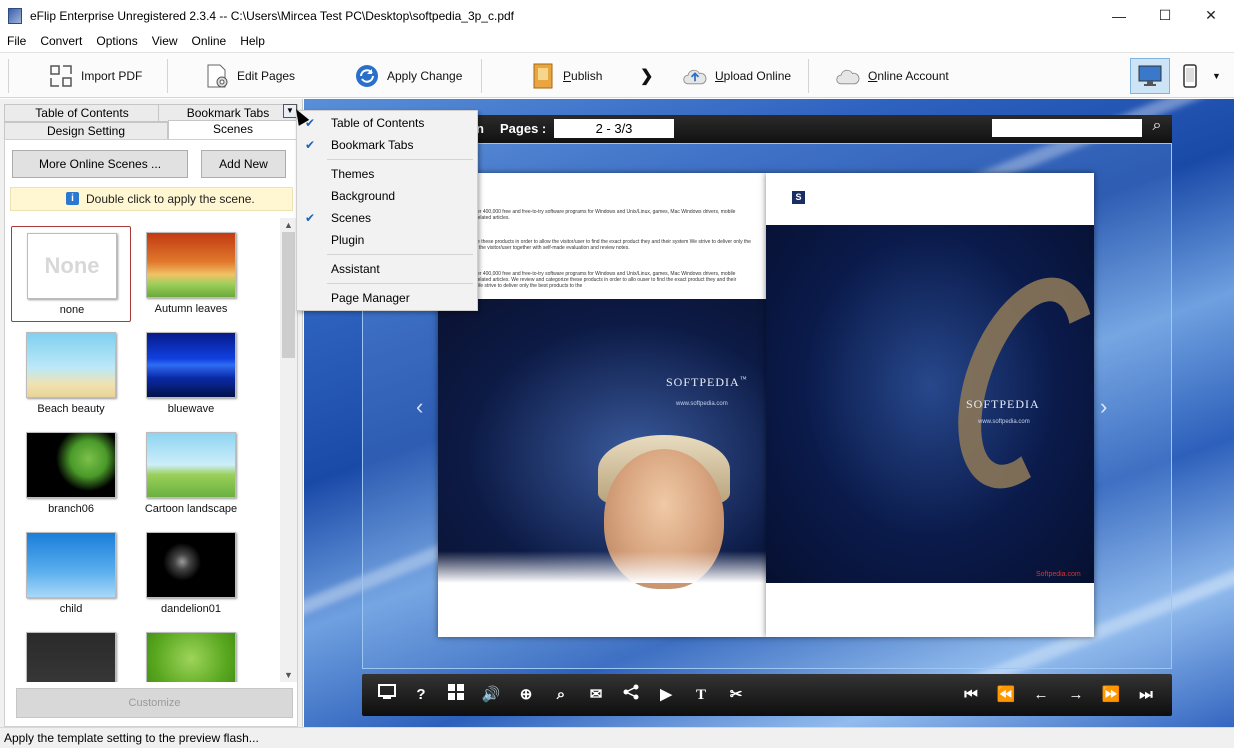  What do you see at coordinates (1119, 15) in the screenshot?
I see `minimize-button: —` at bounding box center [1119, 15].